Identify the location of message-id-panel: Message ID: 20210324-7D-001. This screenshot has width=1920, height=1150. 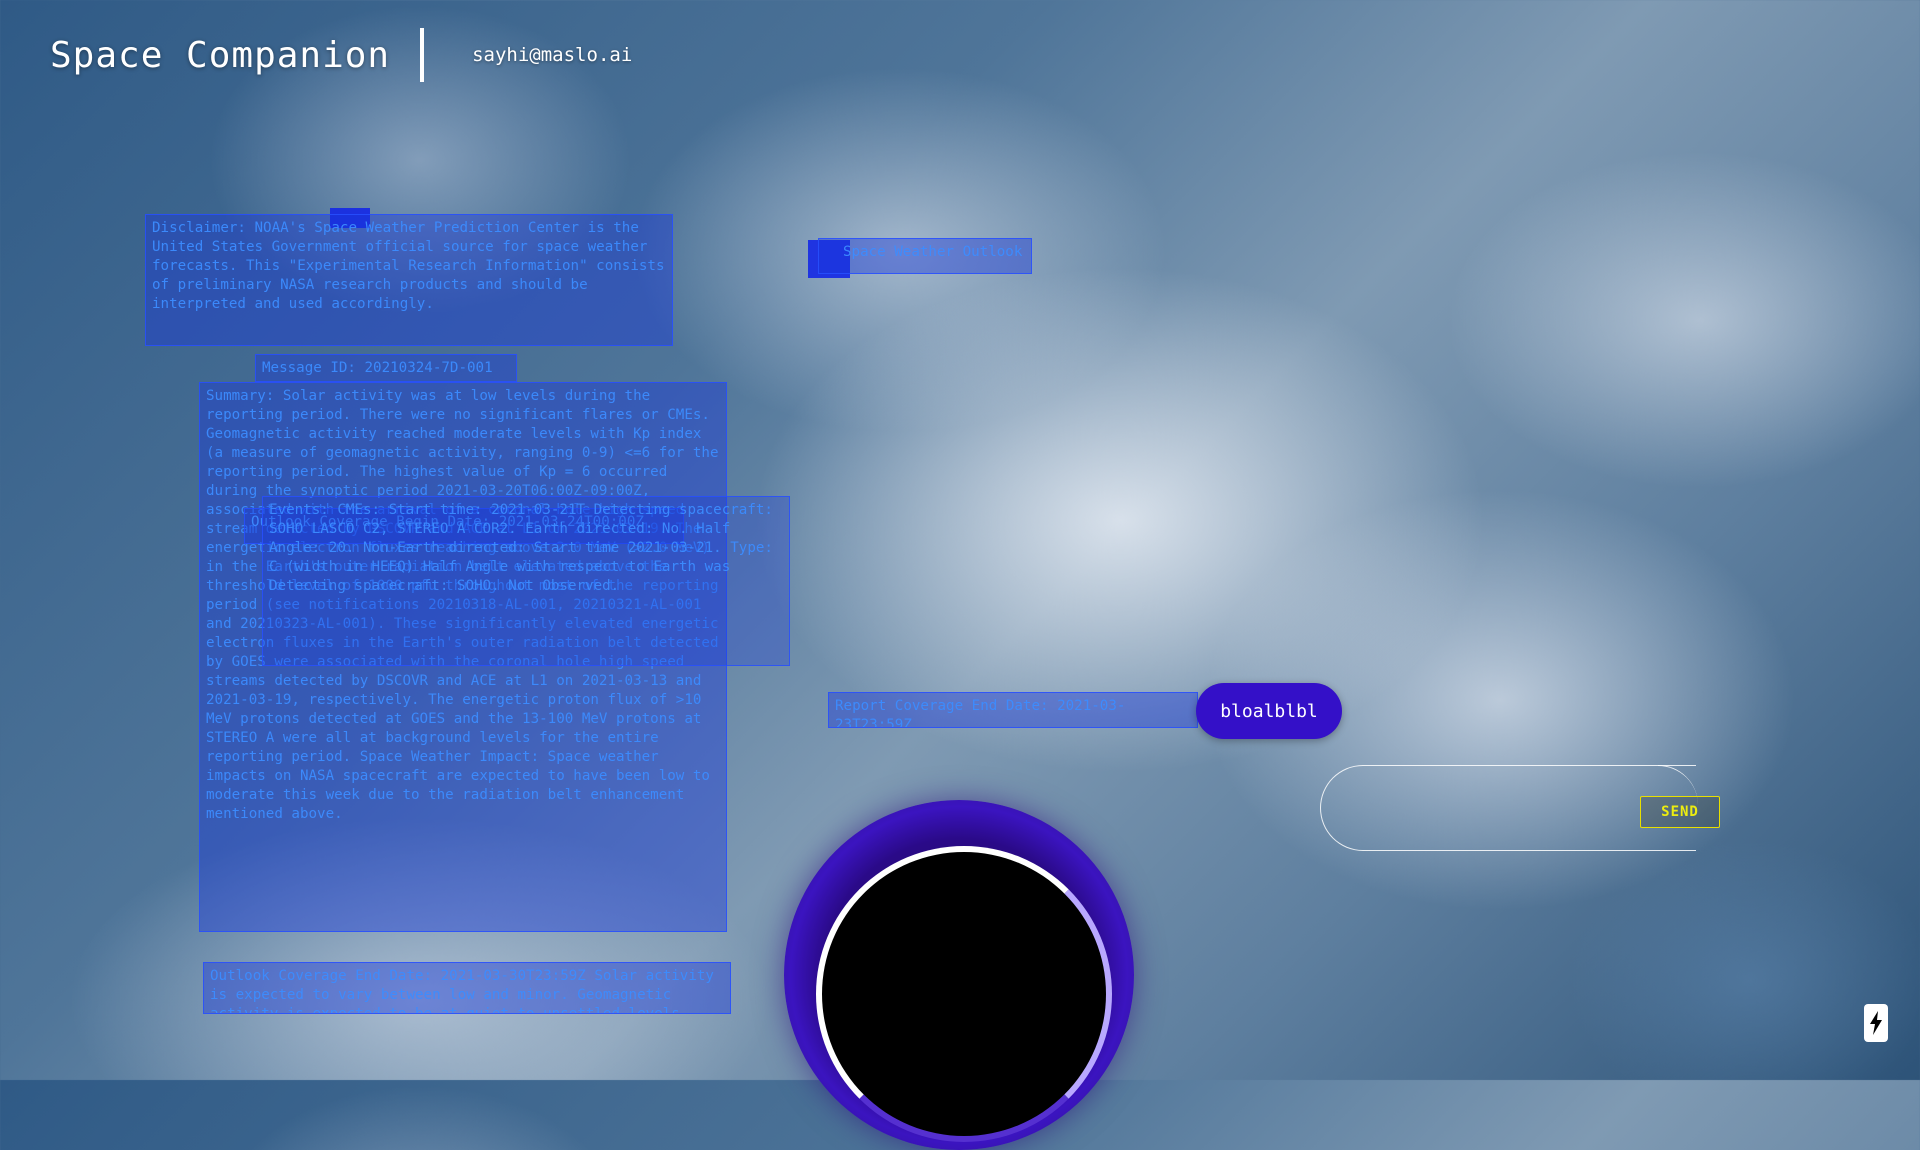
(386, 368).